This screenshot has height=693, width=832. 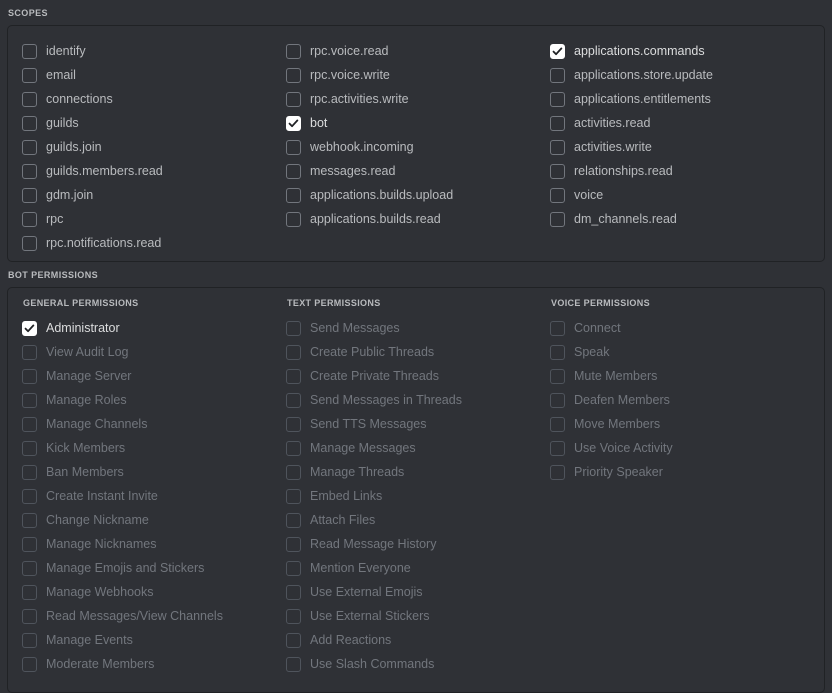 I want to click on permission-label: Create Instant Invite, so click(x=102, y=495).